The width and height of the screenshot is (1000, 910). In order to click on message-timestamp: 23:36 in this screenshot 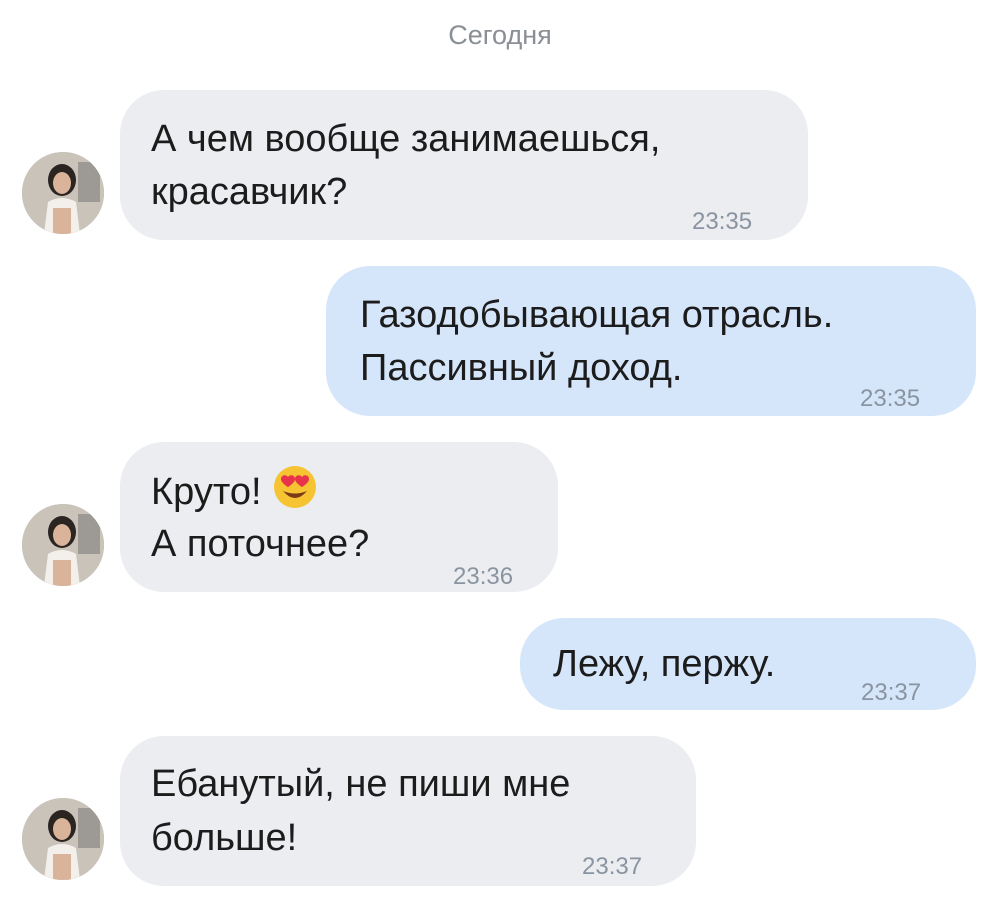, I will do `click(483, 576)`.